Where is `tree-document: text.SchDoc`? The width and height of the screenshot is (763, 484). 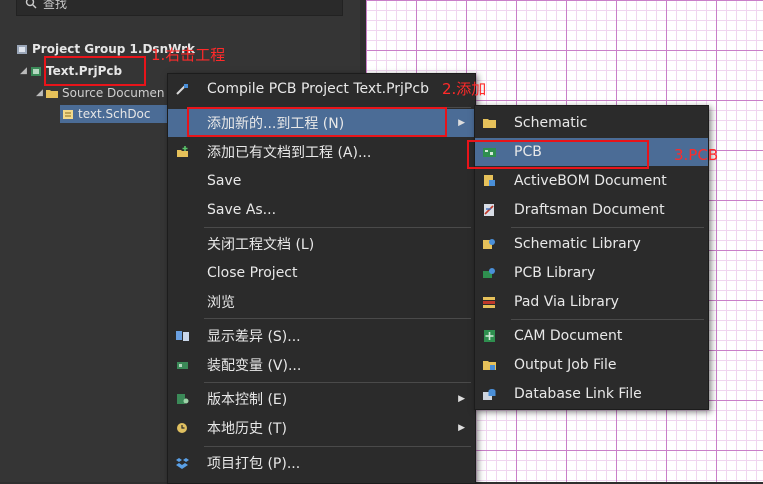
tree-document: text.SchDoc is located at coordinates (115, 114).